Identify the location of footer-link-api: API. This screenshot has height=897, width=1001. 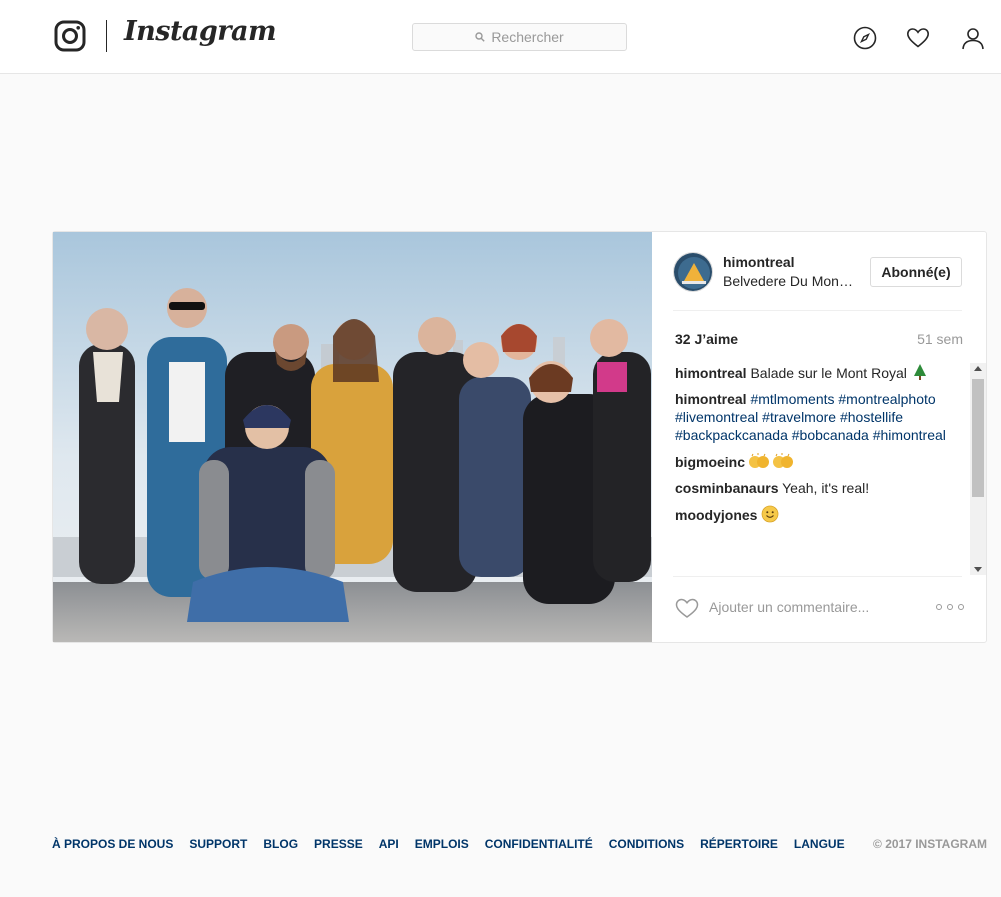
(389, 844).